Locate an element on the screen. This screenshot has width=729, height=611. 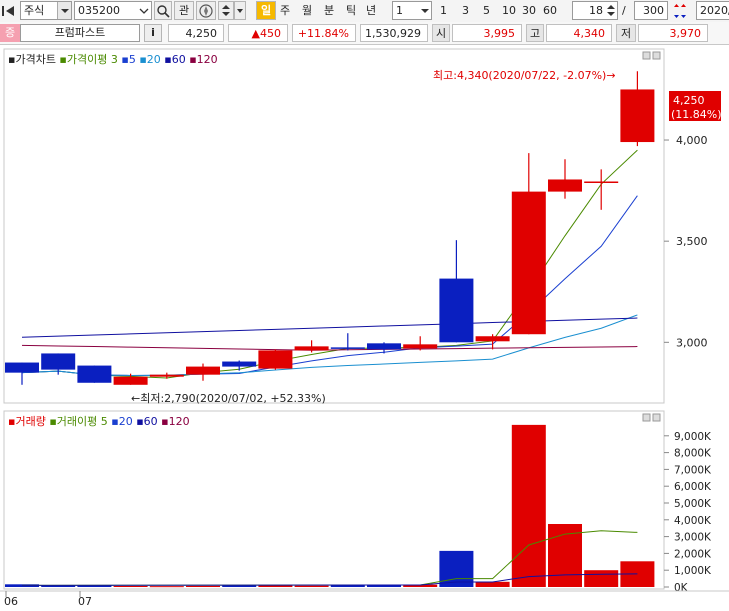
volume-axis-label: 1,000K is located at coordinates (693, 571).